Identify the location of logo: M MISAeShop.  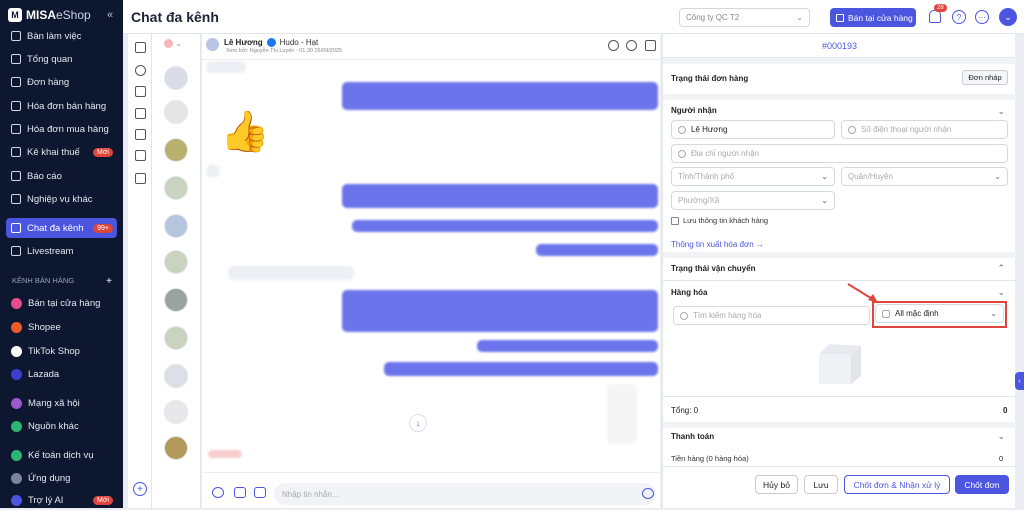
(49, 15).